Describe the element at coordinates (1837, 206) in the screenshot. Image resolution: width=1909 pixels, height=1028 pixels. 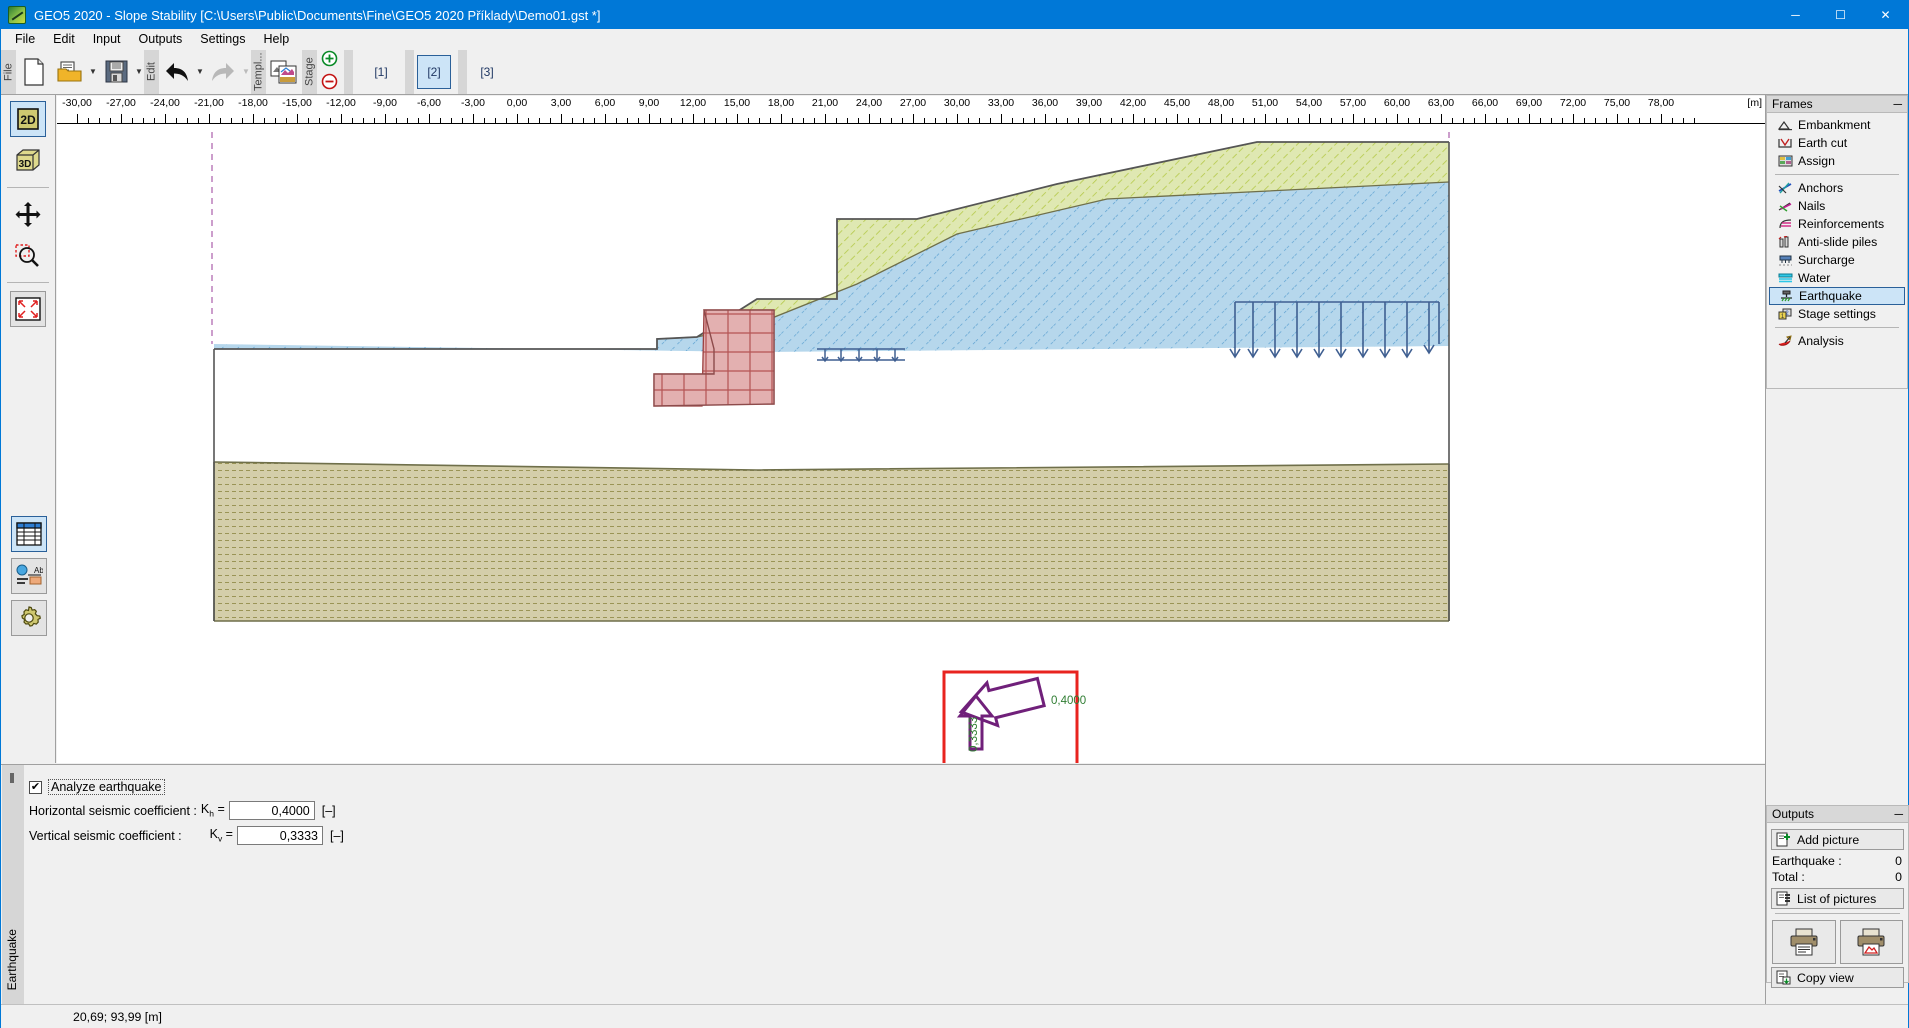
I see `sidebar-item-nails: Nails` at that location.